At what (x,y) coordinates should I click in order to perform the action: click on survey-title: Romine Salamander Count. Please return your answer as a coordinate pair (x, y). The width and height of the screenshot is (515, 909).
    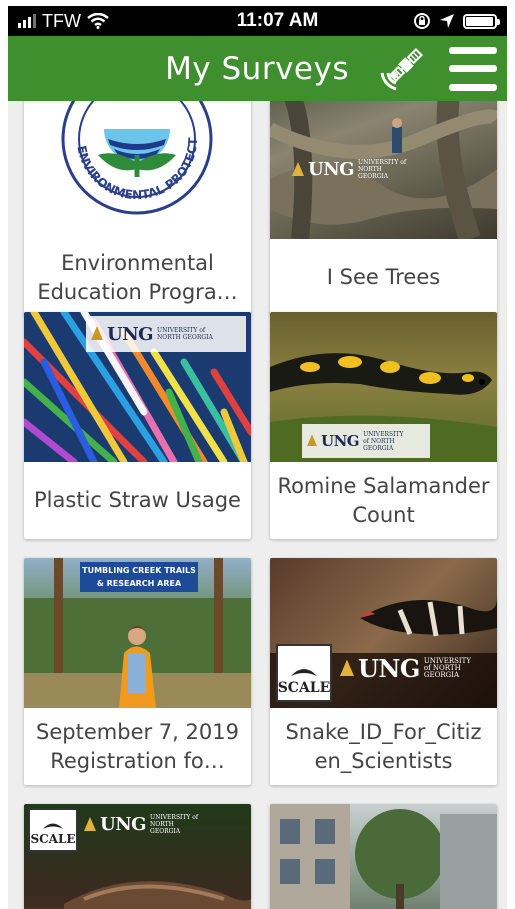
    Looking at the image, I should click on (383, 500).